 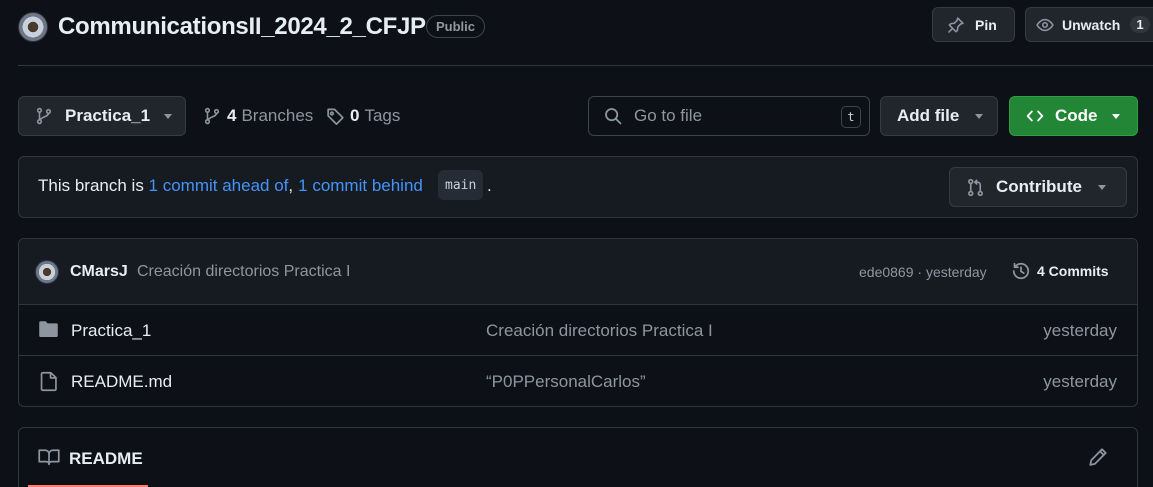 What do you see at coordinates (1073, 271) in the screenshot?
I see `commits-count-label: 4 Commits` at bounding box center [1073, 271].